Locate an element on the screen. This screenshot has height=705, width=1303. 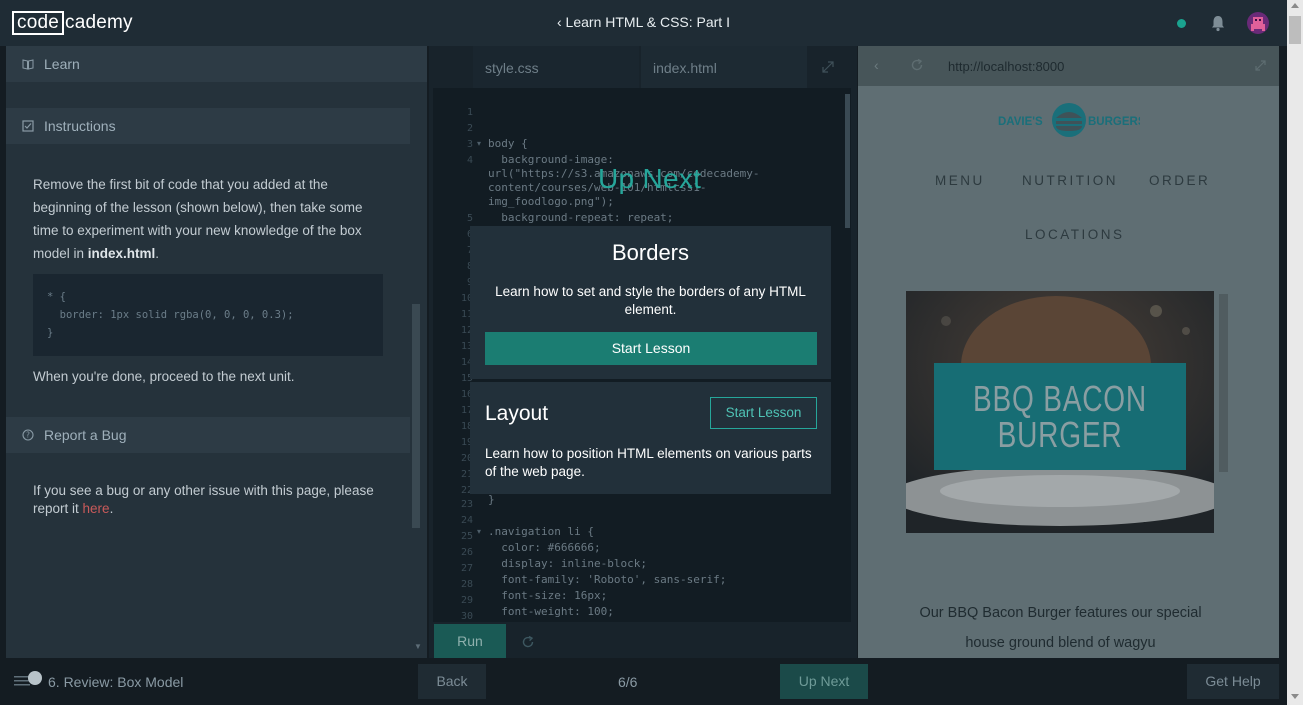
report-bug-label: Report a Bug is located at coordinates (85, 435).